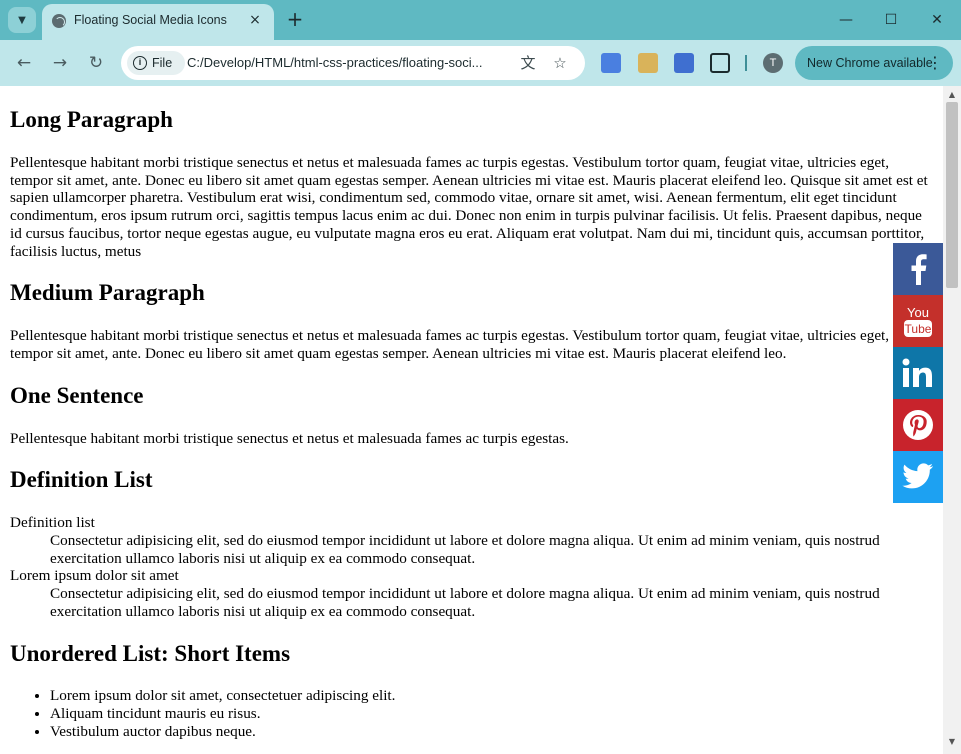 The image size is (961, 754). I want to click on translate-extension-icon, so click(611, 63).